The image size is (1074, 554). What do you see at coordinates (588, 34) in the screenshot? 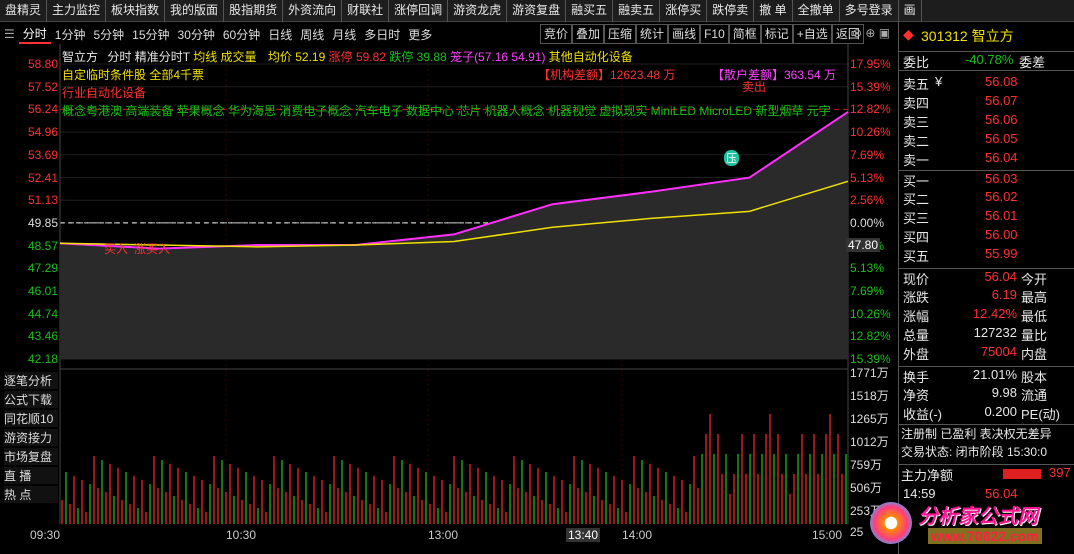
I see `tool-button-1: 叠加` at bounding box center [588, 34].